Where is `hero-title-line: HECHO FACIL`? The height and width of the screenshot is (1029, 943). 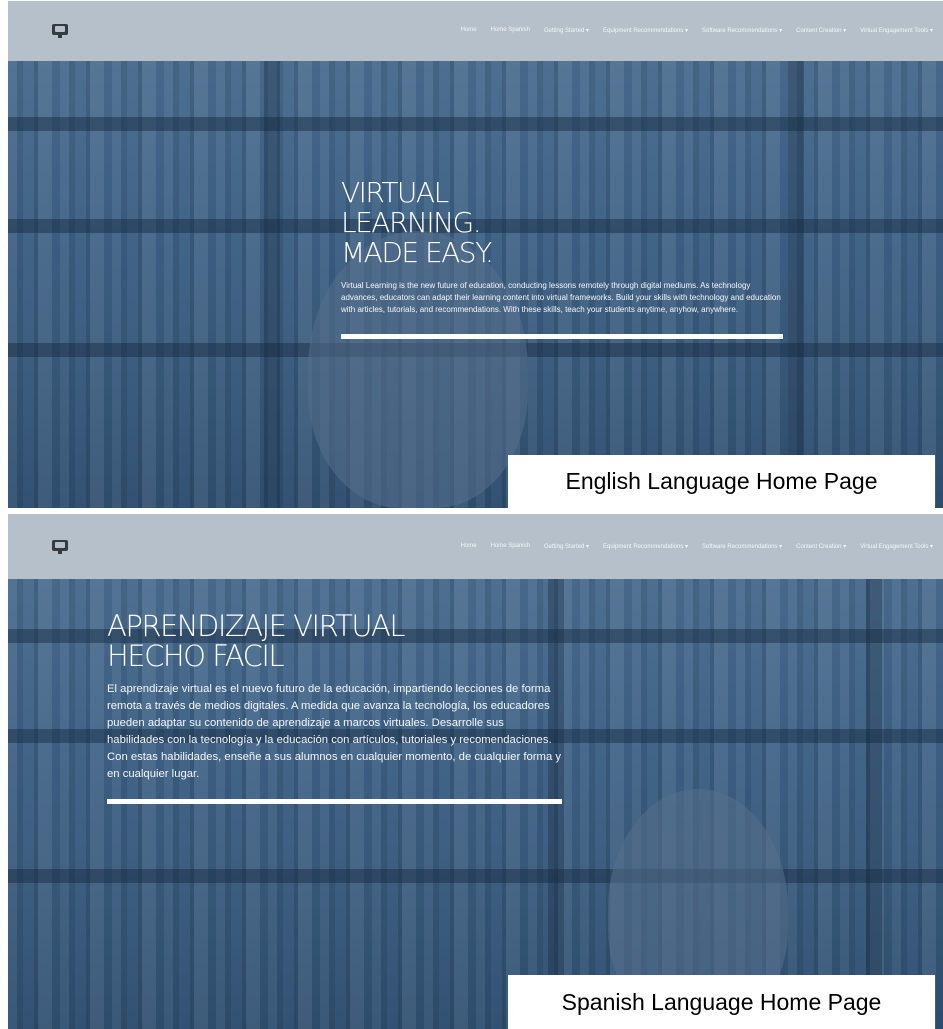
hero-title-line: HECHO FACIL is located at coordinates (196, 656).